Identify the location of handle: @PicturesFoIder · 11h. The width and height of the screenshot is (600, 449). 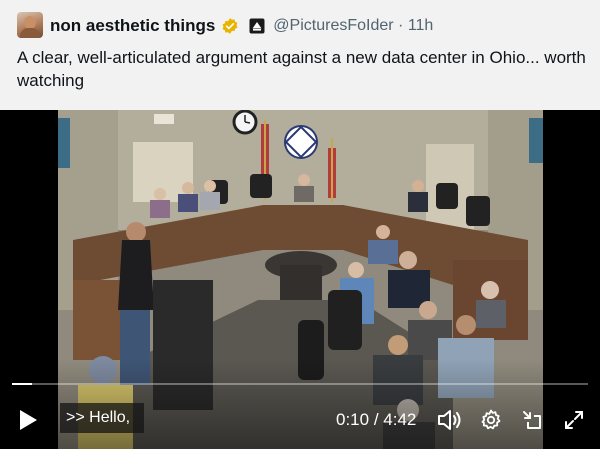
(353, 26).